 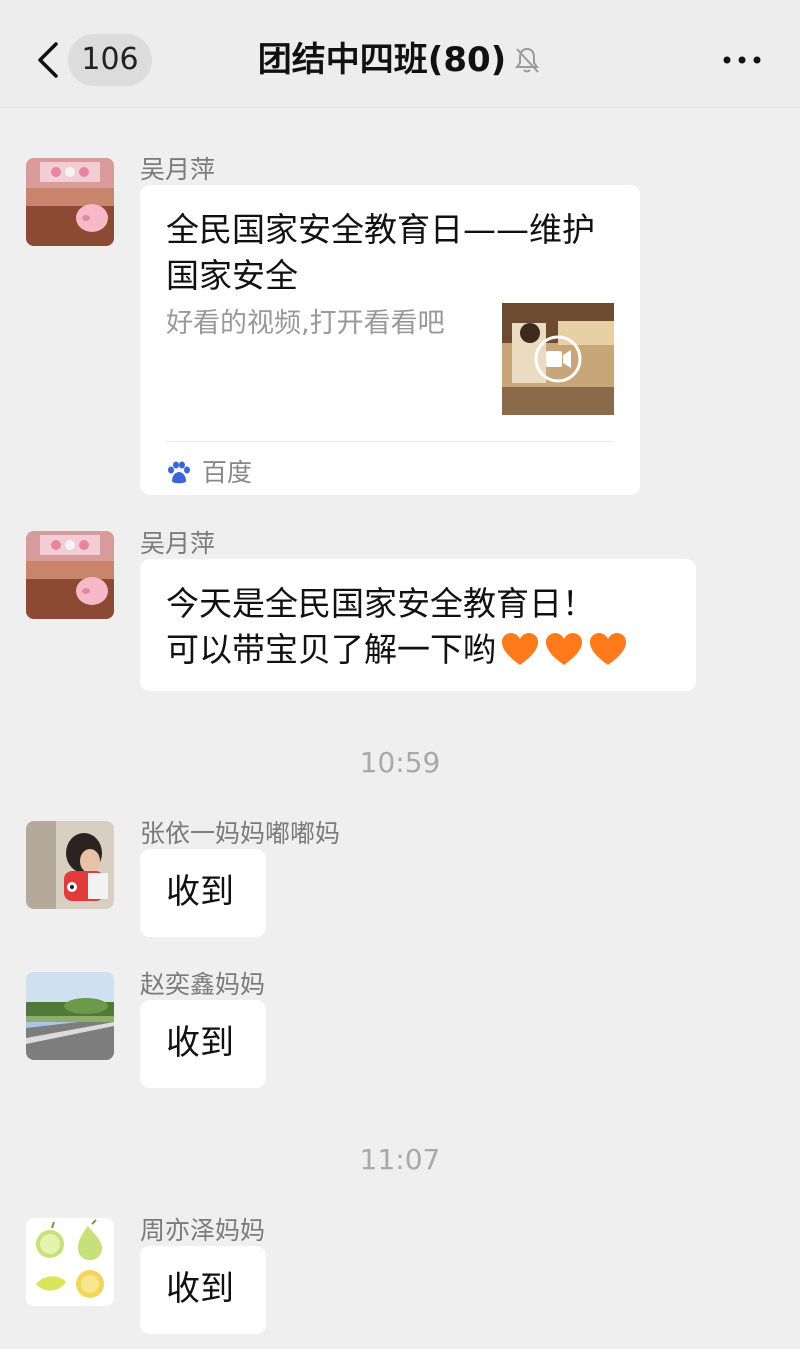 I want to click on bell-muted-icon, so click(x=527, y=60).